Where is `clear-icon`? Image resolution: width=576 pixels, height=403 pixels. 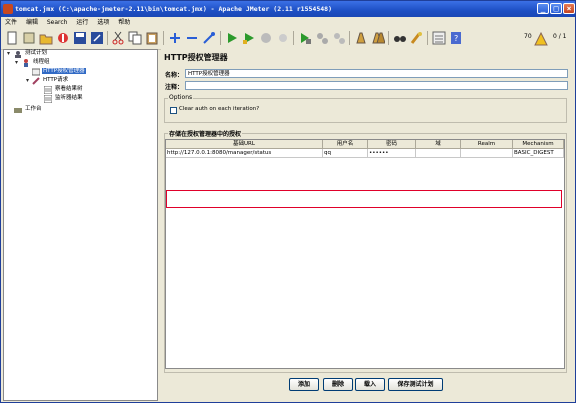
clear-icon is located at coordinates (361, 38).